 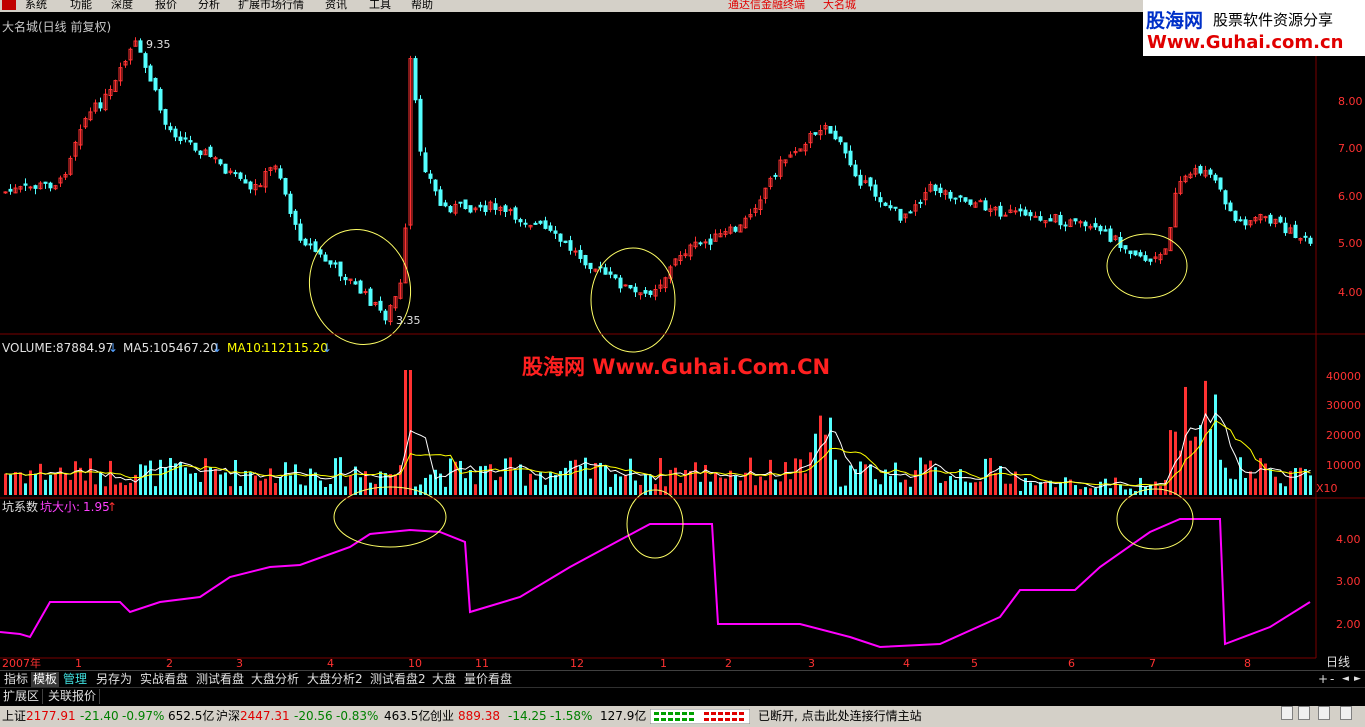 I want to click on volume-tick: 10000, so click(x=1343, y=465).